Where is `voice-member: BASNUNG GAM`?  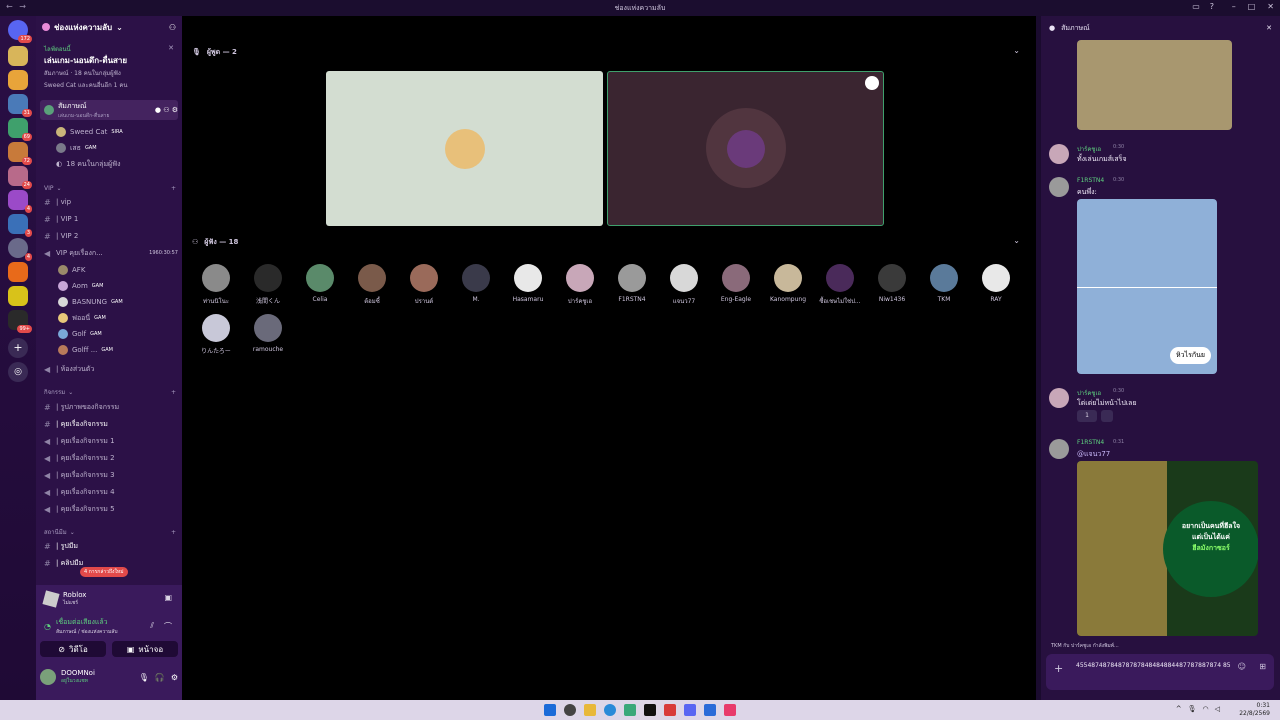 voice-member: BASNUNG GAM is located at coordinates (118, 302).